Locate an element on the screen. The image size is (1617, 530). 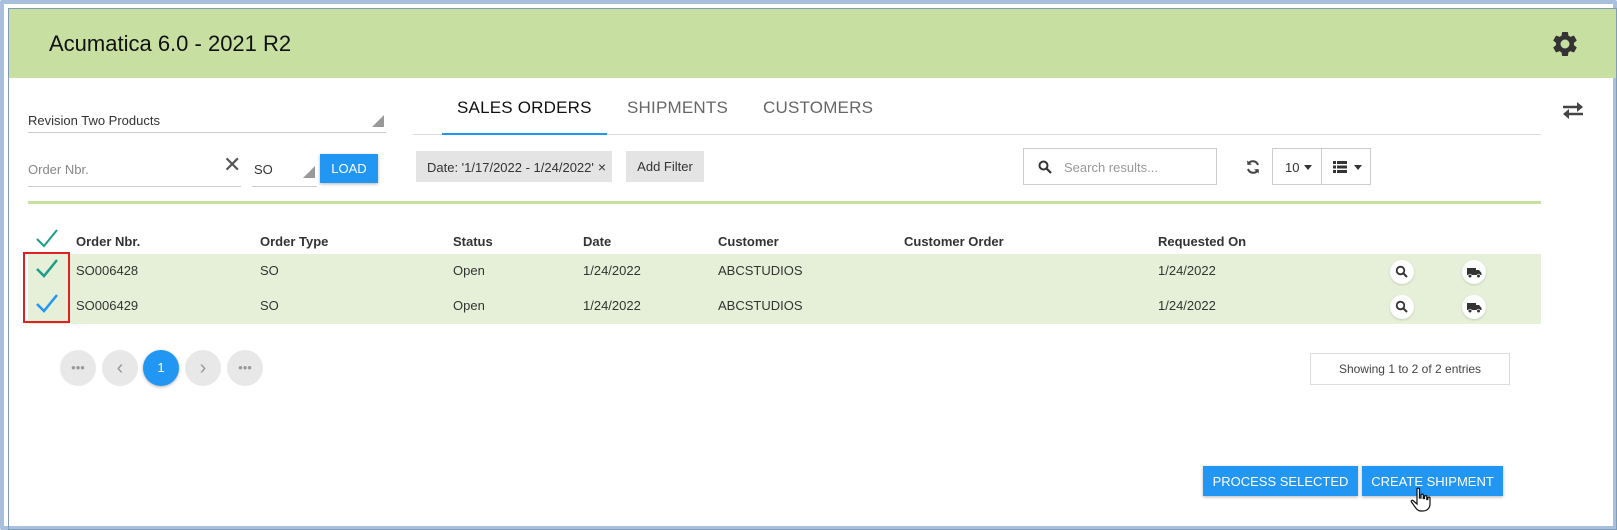
tab-shipments: SHIPMENTS is located at coordinates (677, 108).